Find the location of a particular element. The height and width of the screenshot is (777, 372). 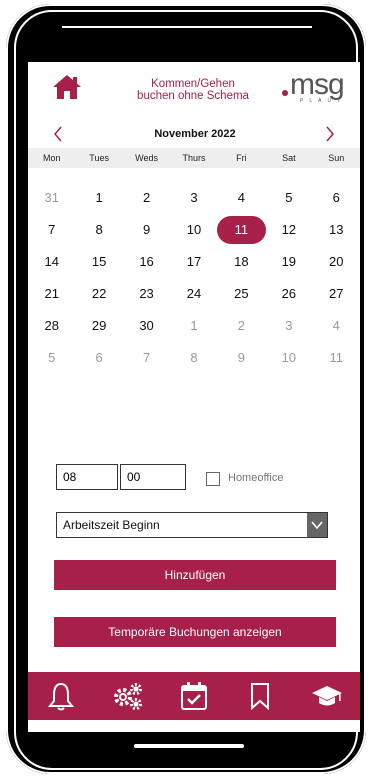

bottom-navigation is located at coordinates (194, 696).